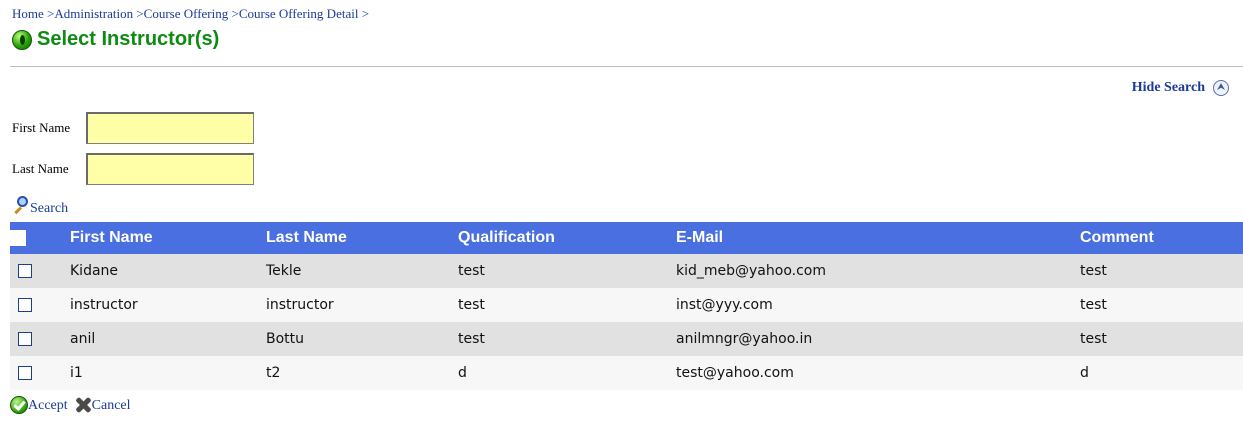 Image resolution: width=1243 pixels, height=422 pixels. I want to click on cell-email: test@yahoo.com, so click(878, 373).